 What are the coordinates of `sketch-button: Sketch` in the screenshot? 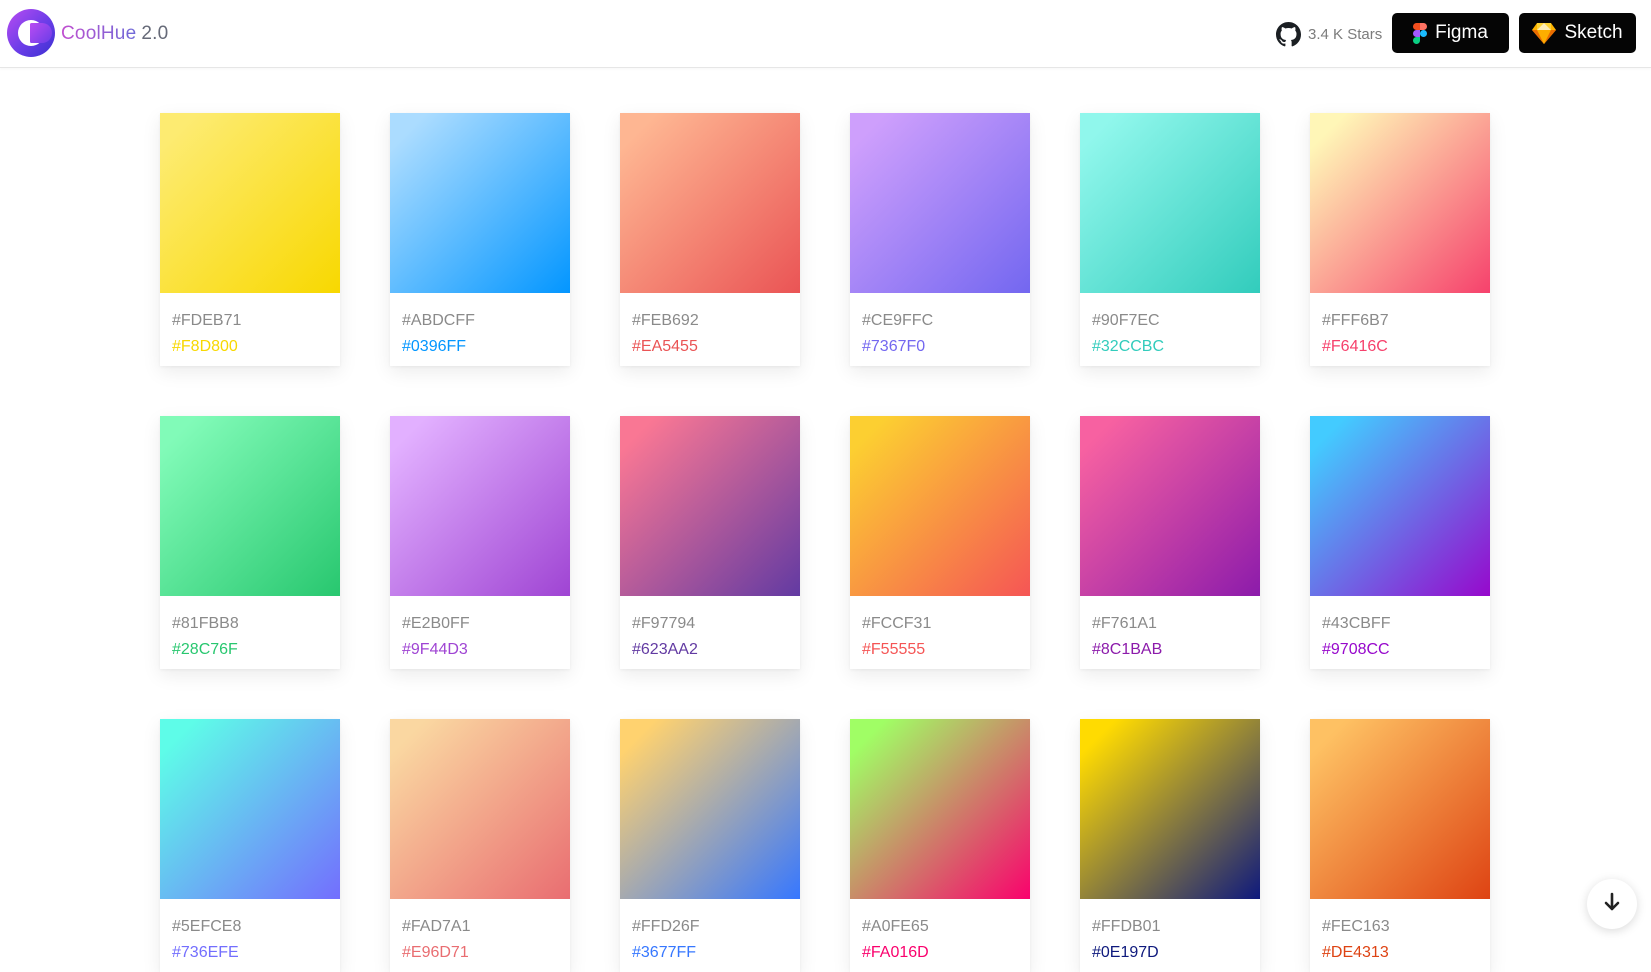 It's located at (1577, 33).